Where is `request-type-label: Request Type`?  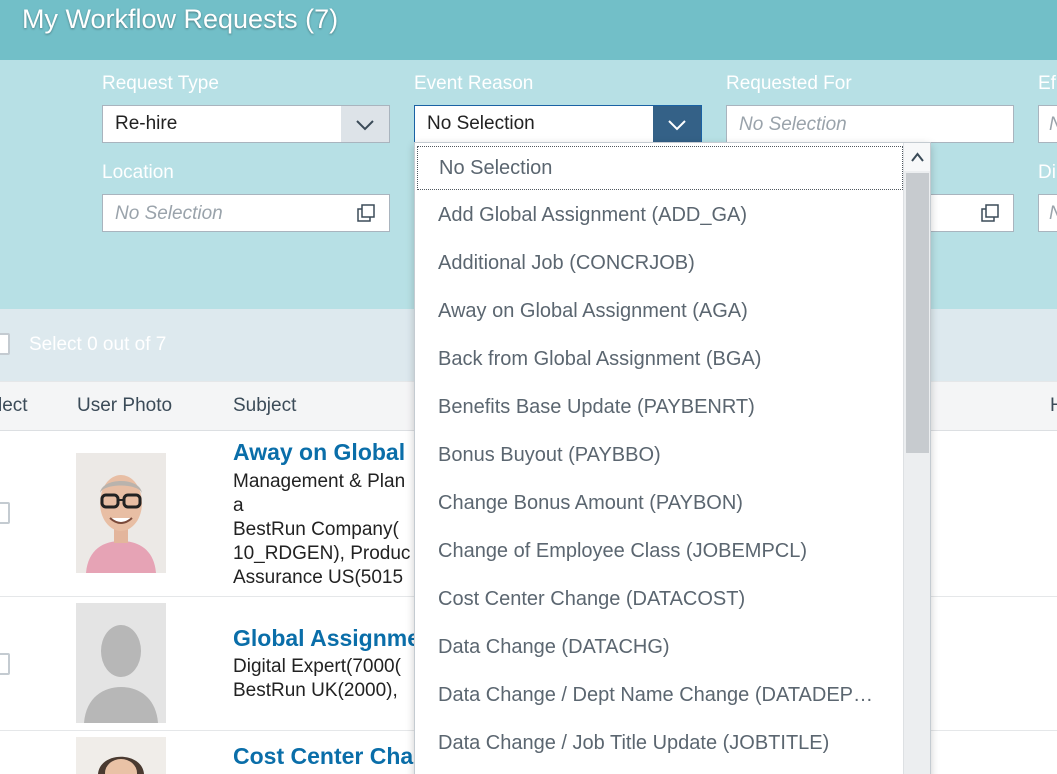 request-type-label: Request Type is located at coordinates (160, 83).